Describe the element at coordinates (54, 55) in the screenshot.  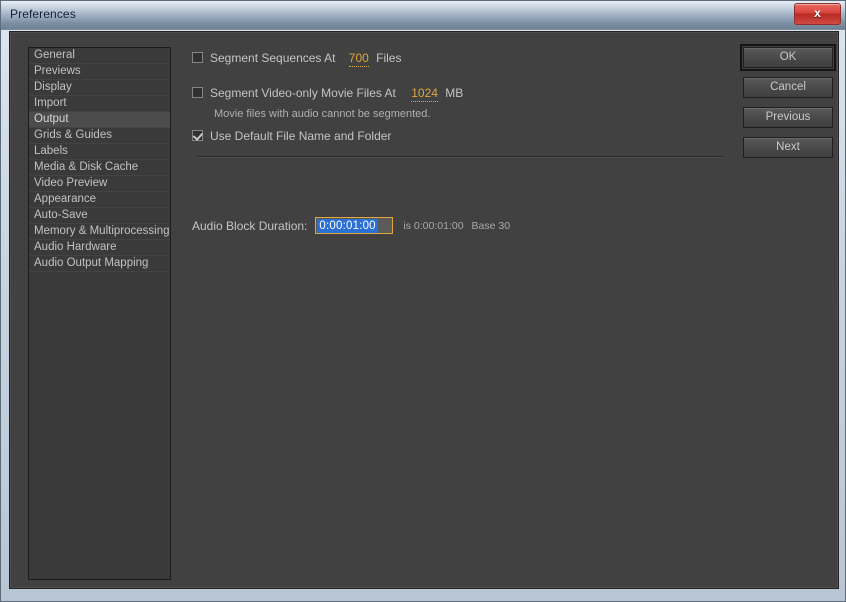
I see `sidebar-item-label: General` at that location.